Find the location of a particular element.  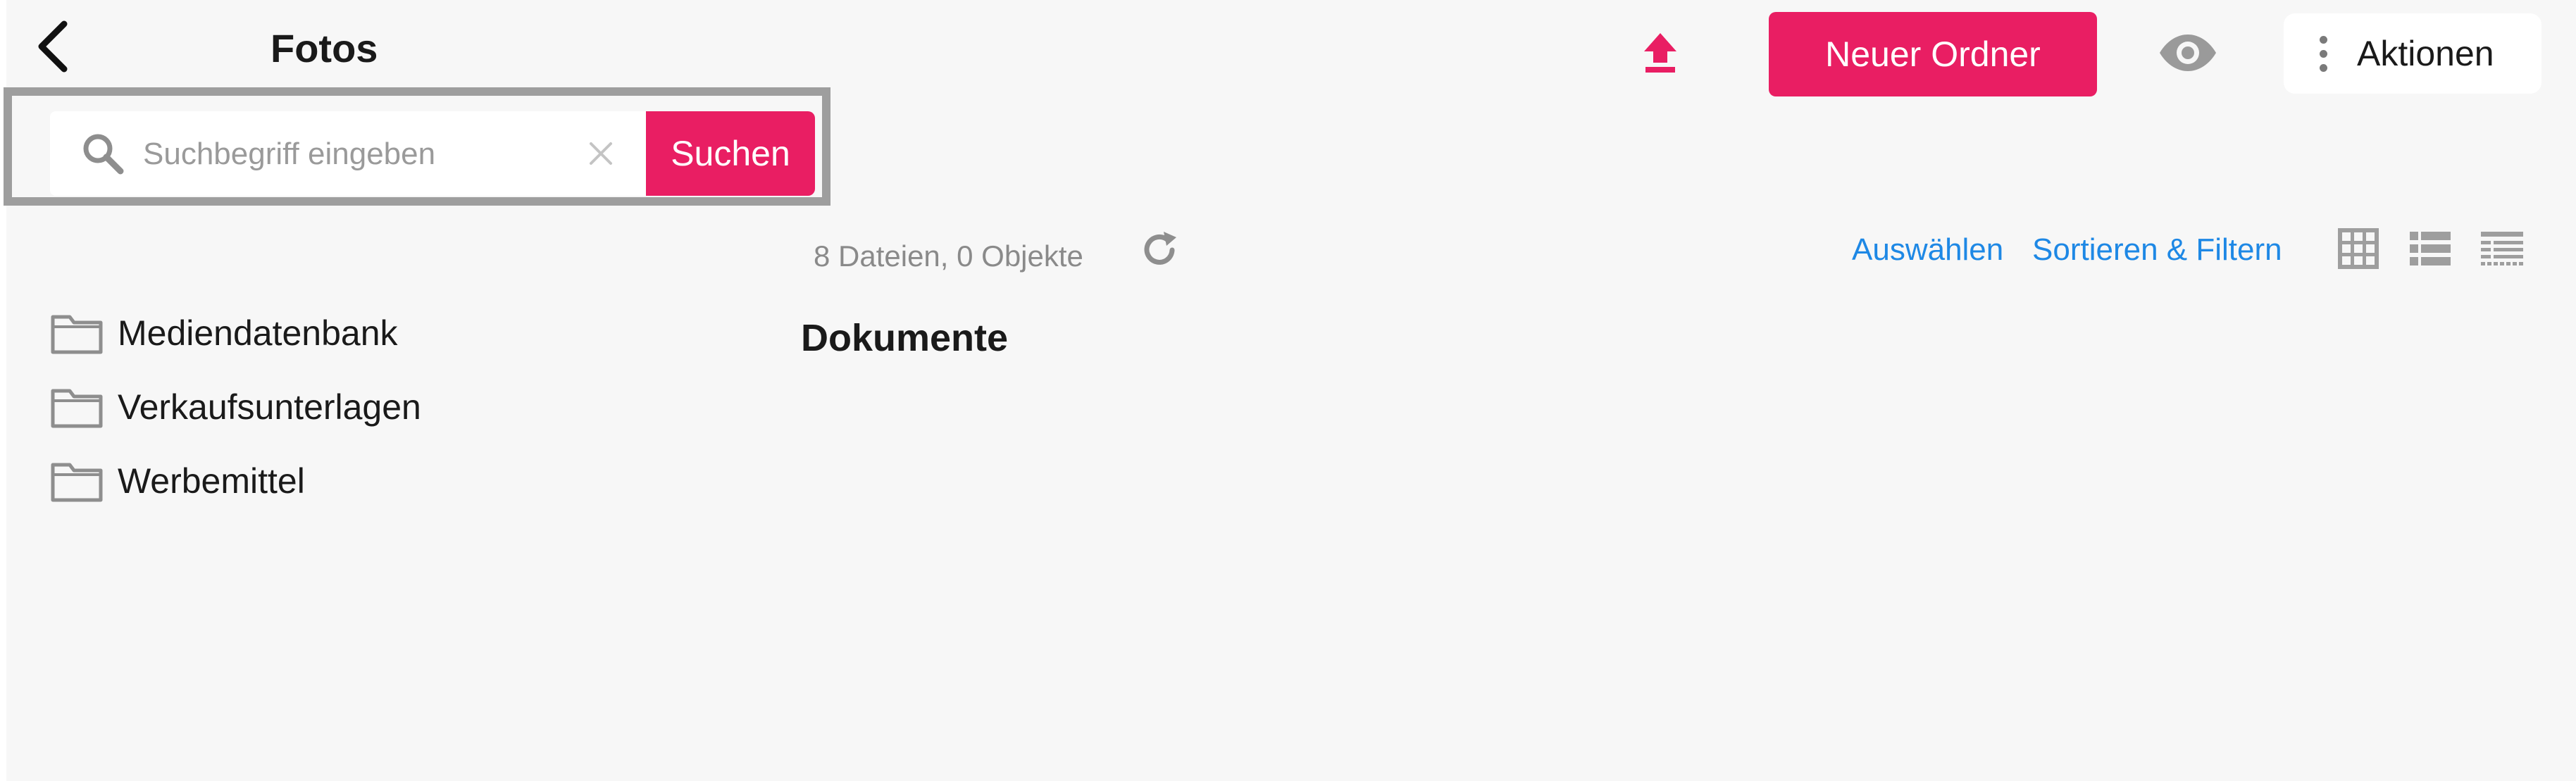

actions-menu-button: Aktionen is located at coordinates (2412, 53).